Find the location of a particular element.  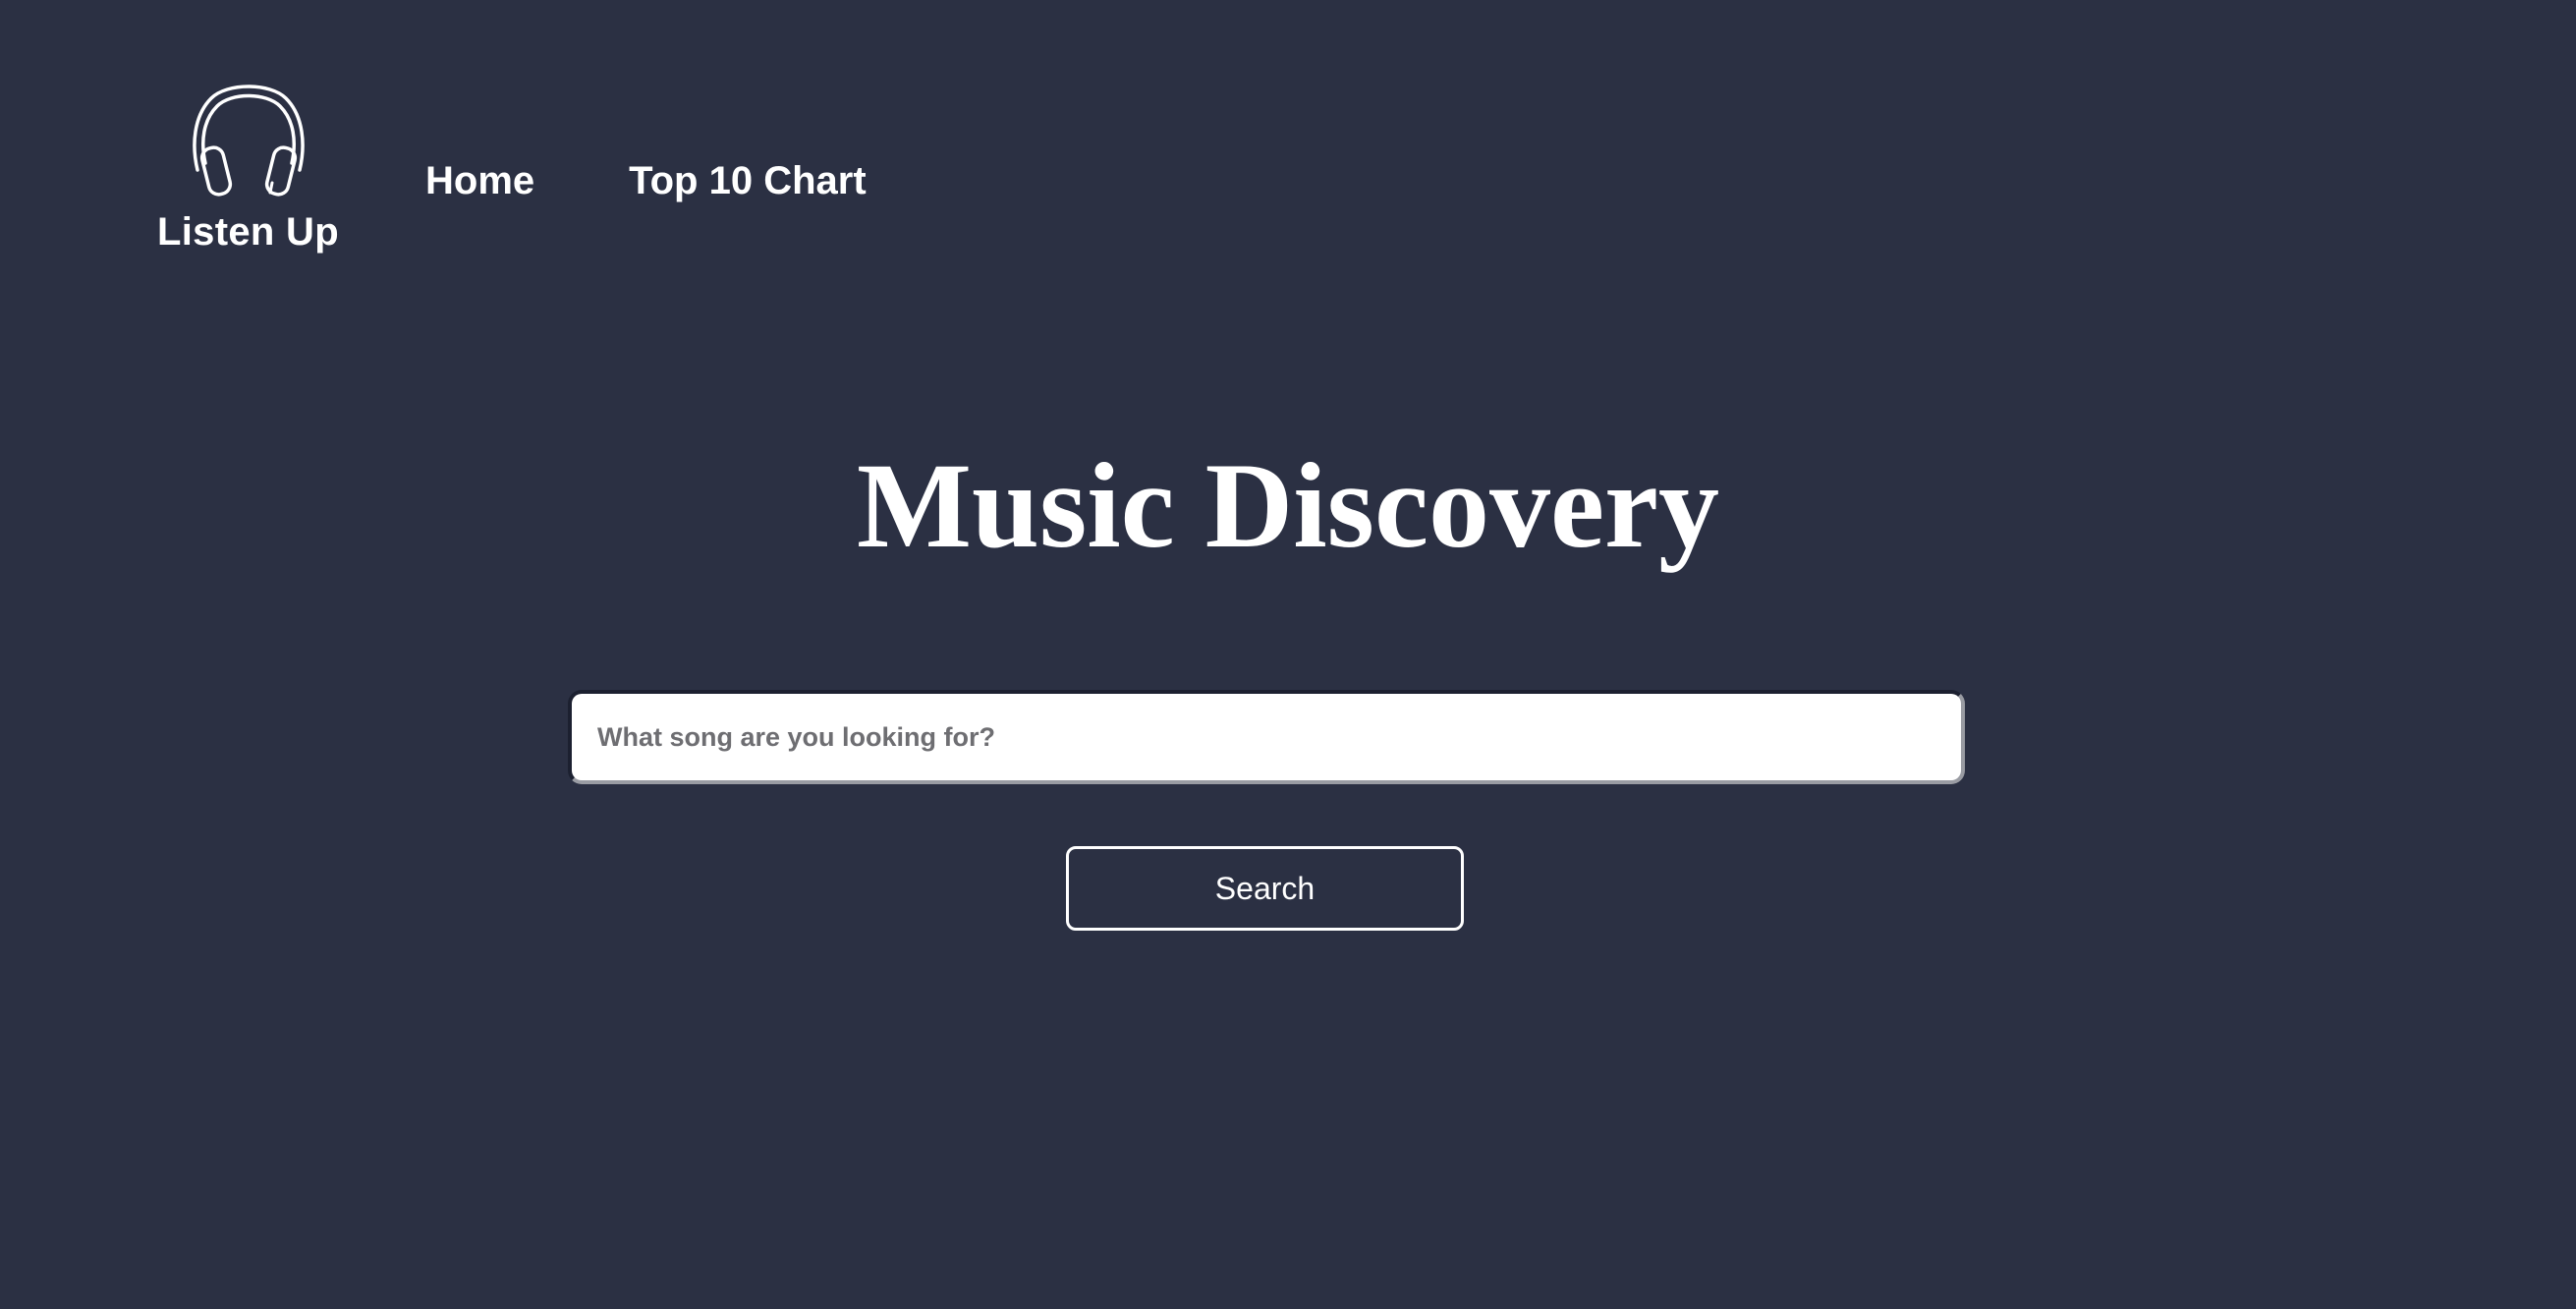

song-search-input is located at coordinates (1266, 737).